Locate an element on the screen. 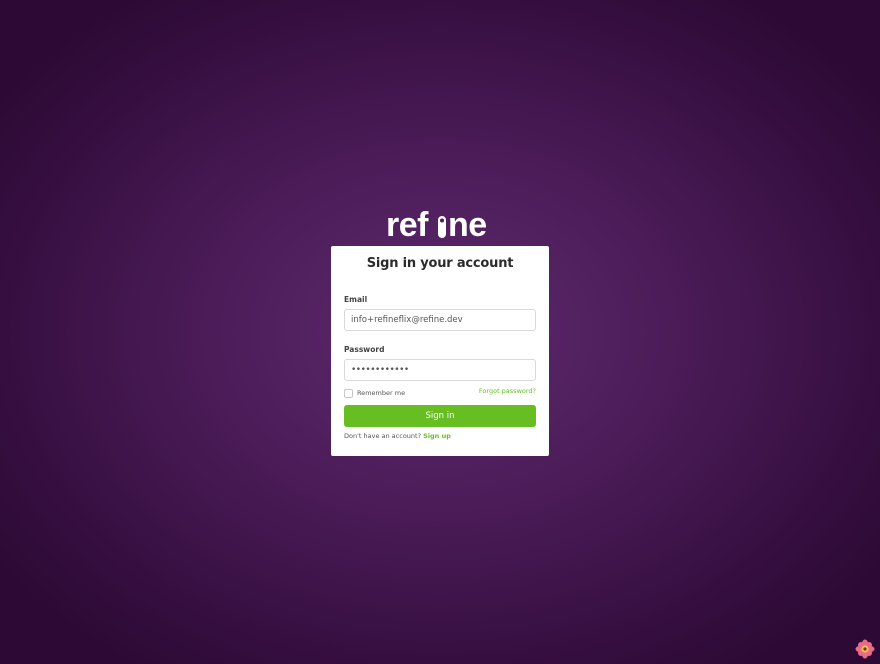 The height and width of the screenshot is (664, 880). refine-logo: ref ne is located at coordinates (440, 223).